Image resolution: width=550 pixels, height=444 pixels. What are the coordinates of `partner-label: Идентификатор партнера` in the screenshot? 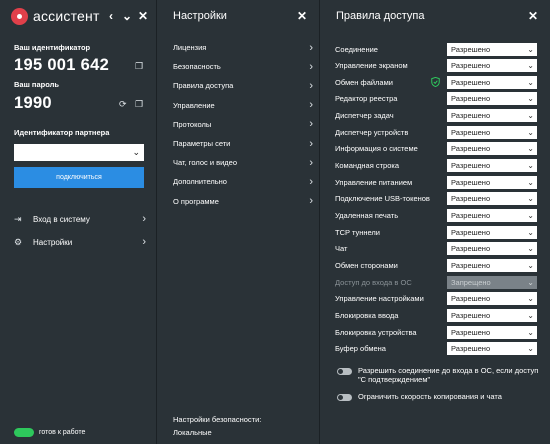 It's located at (62, 132).